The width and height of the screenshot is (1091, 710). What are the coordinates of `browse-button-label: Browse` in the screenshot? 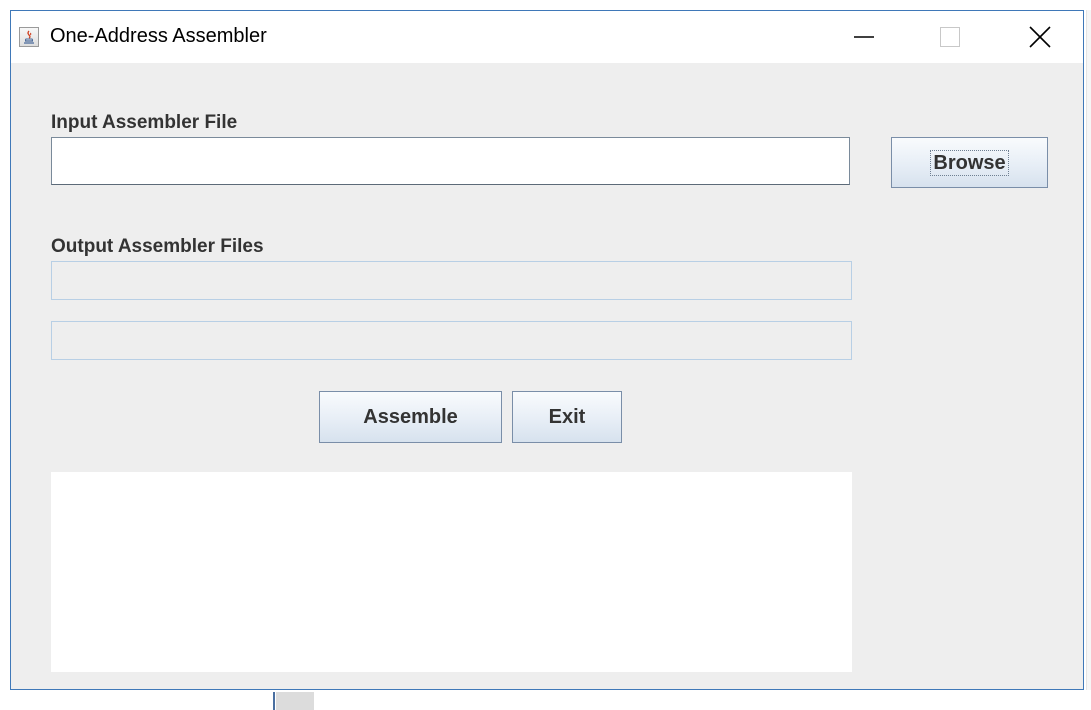 It's located at (969, 162).